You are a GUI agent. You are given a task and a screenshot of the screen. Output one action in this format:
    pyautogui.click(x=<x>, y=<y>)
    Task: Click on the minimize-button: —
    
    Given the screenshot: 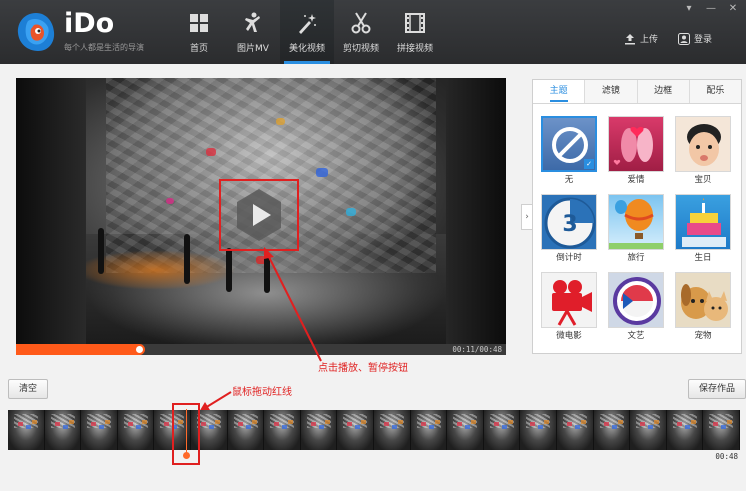 What is the action you would take?
    pyautogui.click(x=711, y=9)
    